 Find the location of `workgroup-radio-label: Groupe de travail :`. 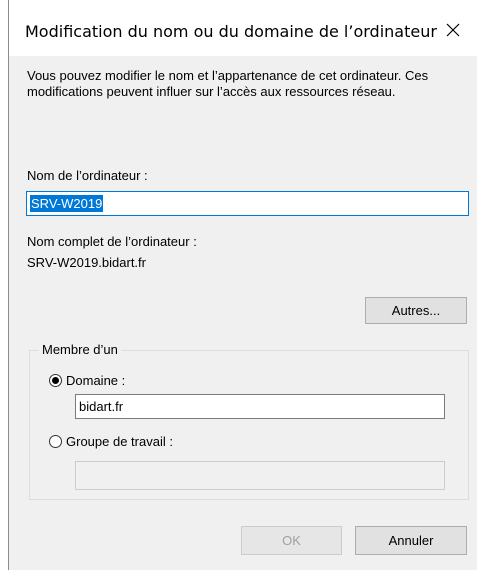

workgroup-radio-label: Groupe de travail : is located at coordinates (119, 441).